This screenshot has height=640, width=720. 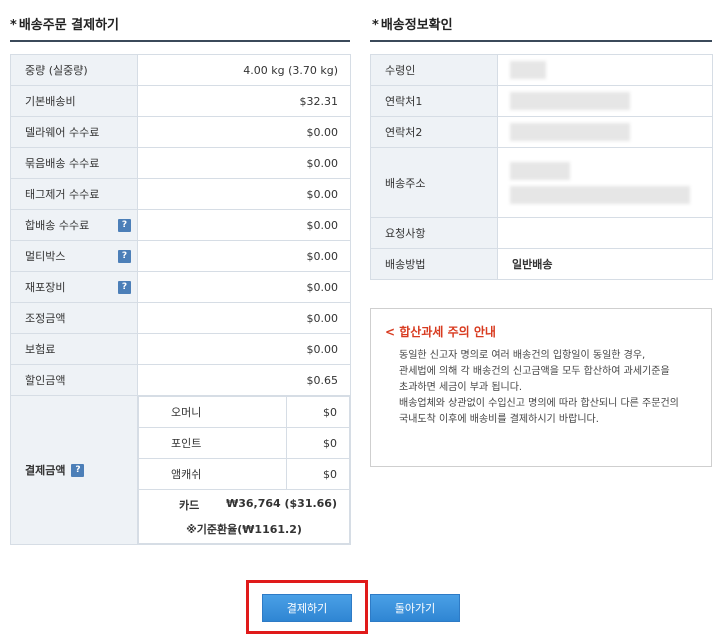 I want to click on order-row: 보험료 $0.00, so click(x=180, y=349).